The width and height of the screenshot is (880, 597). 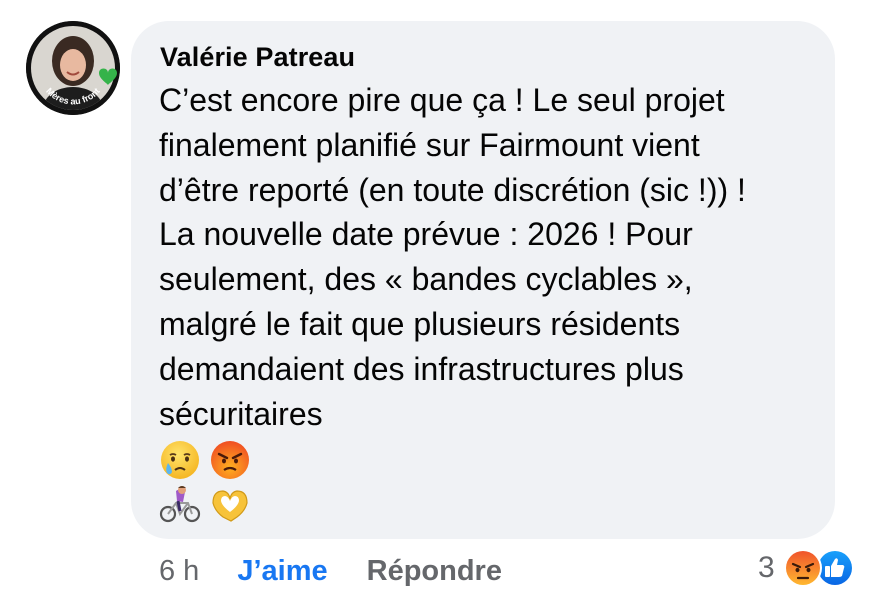 What do you see at coordinates (766, 567) in the screenshot?
I see `reaction-count: 3` at bounding box center [766, 567].